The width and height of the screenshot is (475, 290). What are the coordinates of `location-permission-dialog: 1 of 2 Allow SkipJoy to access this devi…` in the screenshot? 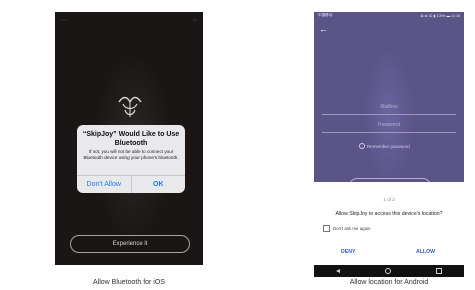 It's located at (389, 223).